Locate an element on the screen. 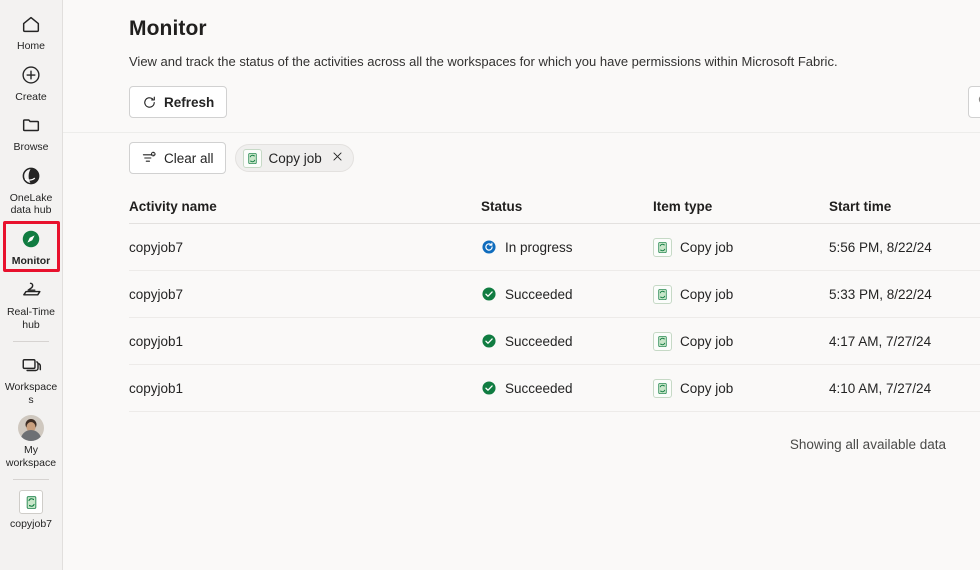 Image resolution: width=980 pixels, height=570 pixels. sidebar-item-my-workspace: My workspace is located at coordinates (31, 441).